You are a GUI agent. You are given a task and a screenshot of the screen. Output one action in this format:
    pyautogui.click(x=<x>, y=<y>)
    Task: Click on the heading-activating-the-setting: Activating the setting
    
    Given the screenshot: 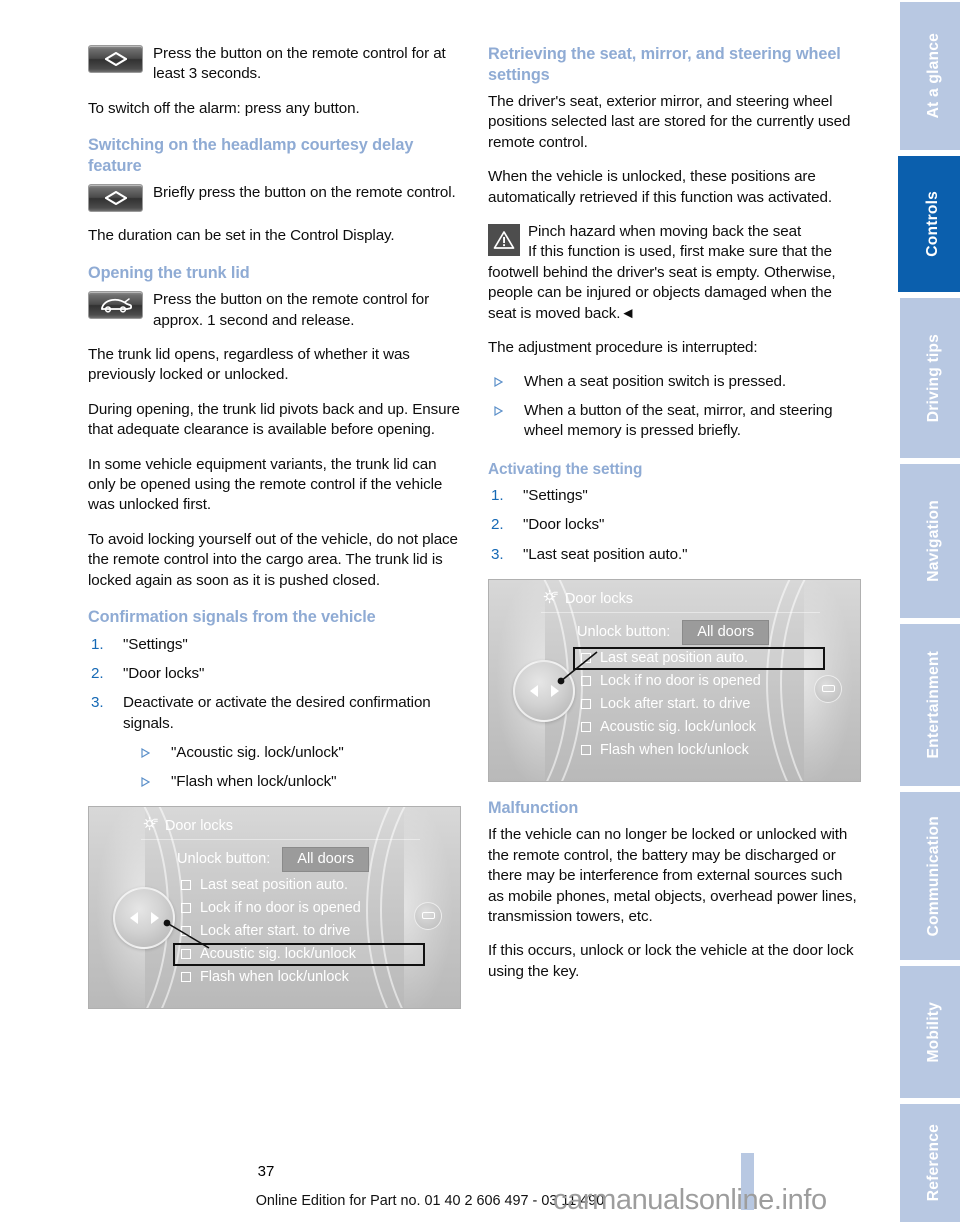 What is the action you would take?
    pyautogui.click(x=565, y=469)
    